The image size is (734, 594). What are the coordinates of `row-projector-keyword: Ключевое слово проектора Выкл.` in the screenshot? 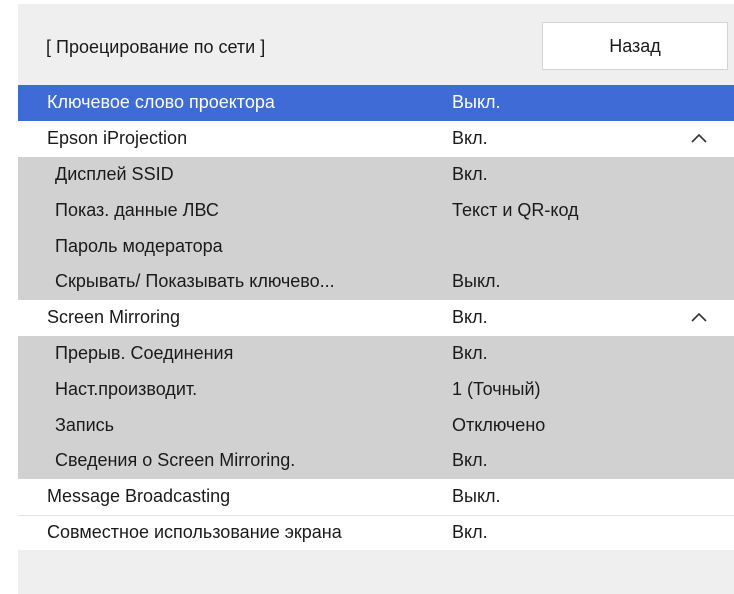 It's located at (376, 103).